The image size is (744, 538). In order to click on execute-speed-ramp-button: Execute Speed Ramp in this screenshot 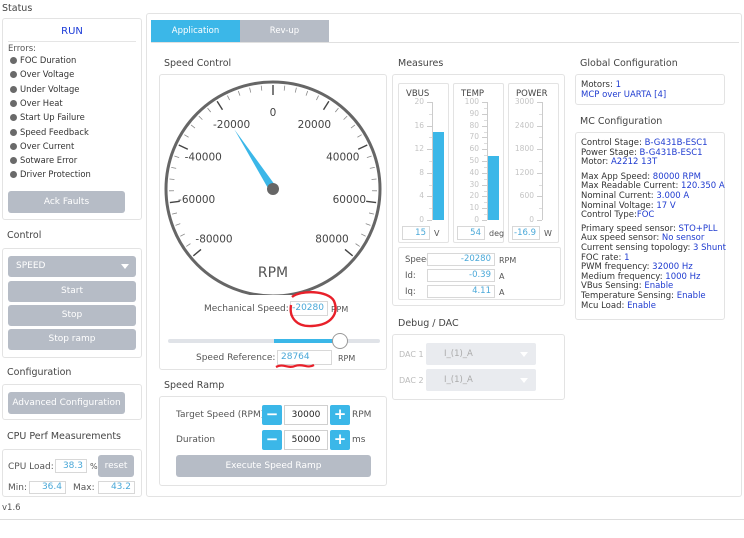, I will do `click(273, 466)`.